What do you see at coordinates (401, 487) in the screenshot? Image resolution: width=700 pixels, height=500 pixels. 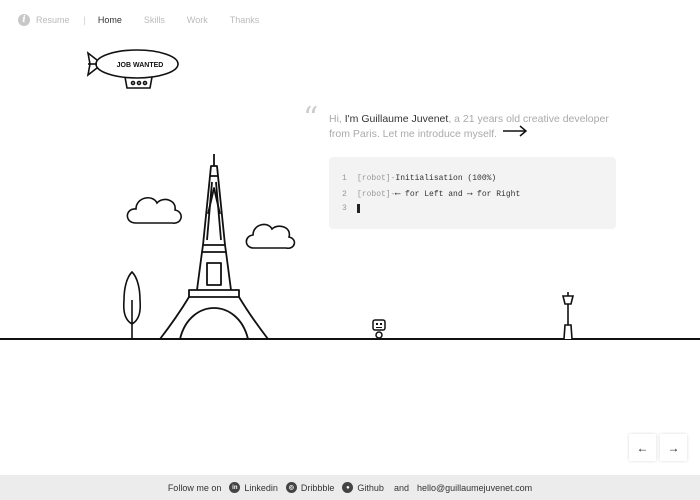 I see `and-label: and` at bounding box center [401, 487].